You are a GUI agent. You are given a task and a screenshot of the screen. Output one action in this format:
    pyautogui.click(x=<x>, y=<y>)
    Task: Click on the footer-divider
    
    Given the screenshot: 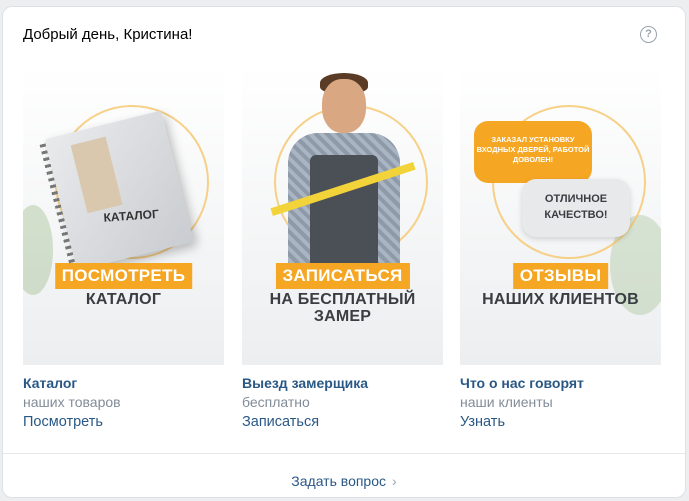 What is the action you would take?
    pyautogui.click(x=344, y=453)
    